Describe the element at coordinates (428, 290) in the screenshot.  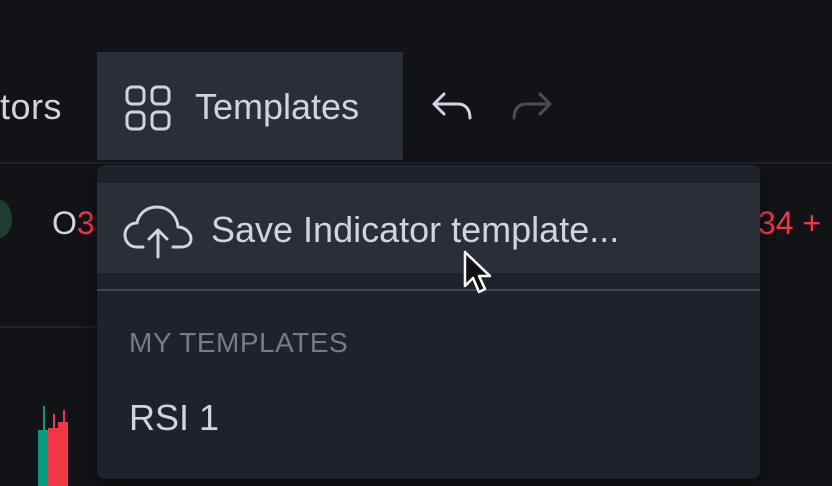
I see `dropdown-separator` at that location.